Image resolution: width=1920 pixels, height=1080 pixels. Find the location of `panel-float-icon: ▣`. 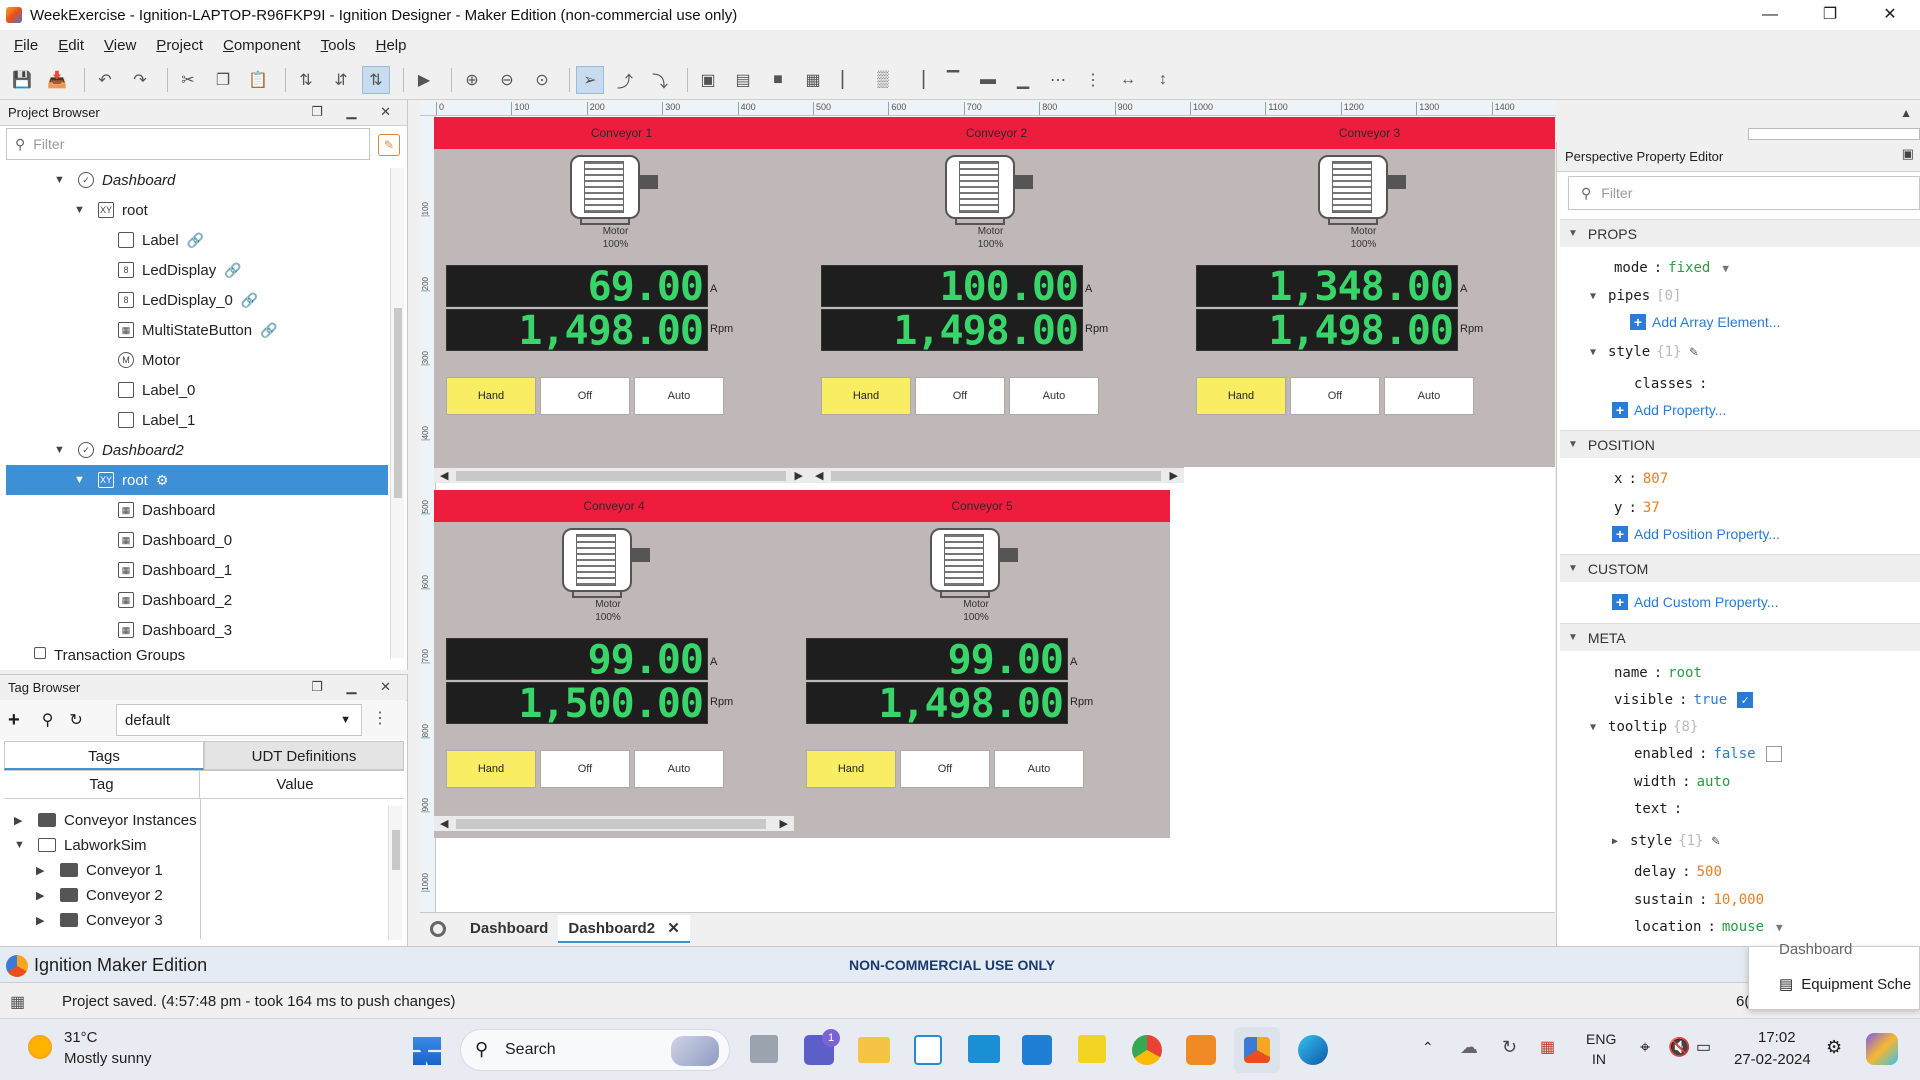

panel-float-icon: ▣ is located at coordinates (1908, 154).